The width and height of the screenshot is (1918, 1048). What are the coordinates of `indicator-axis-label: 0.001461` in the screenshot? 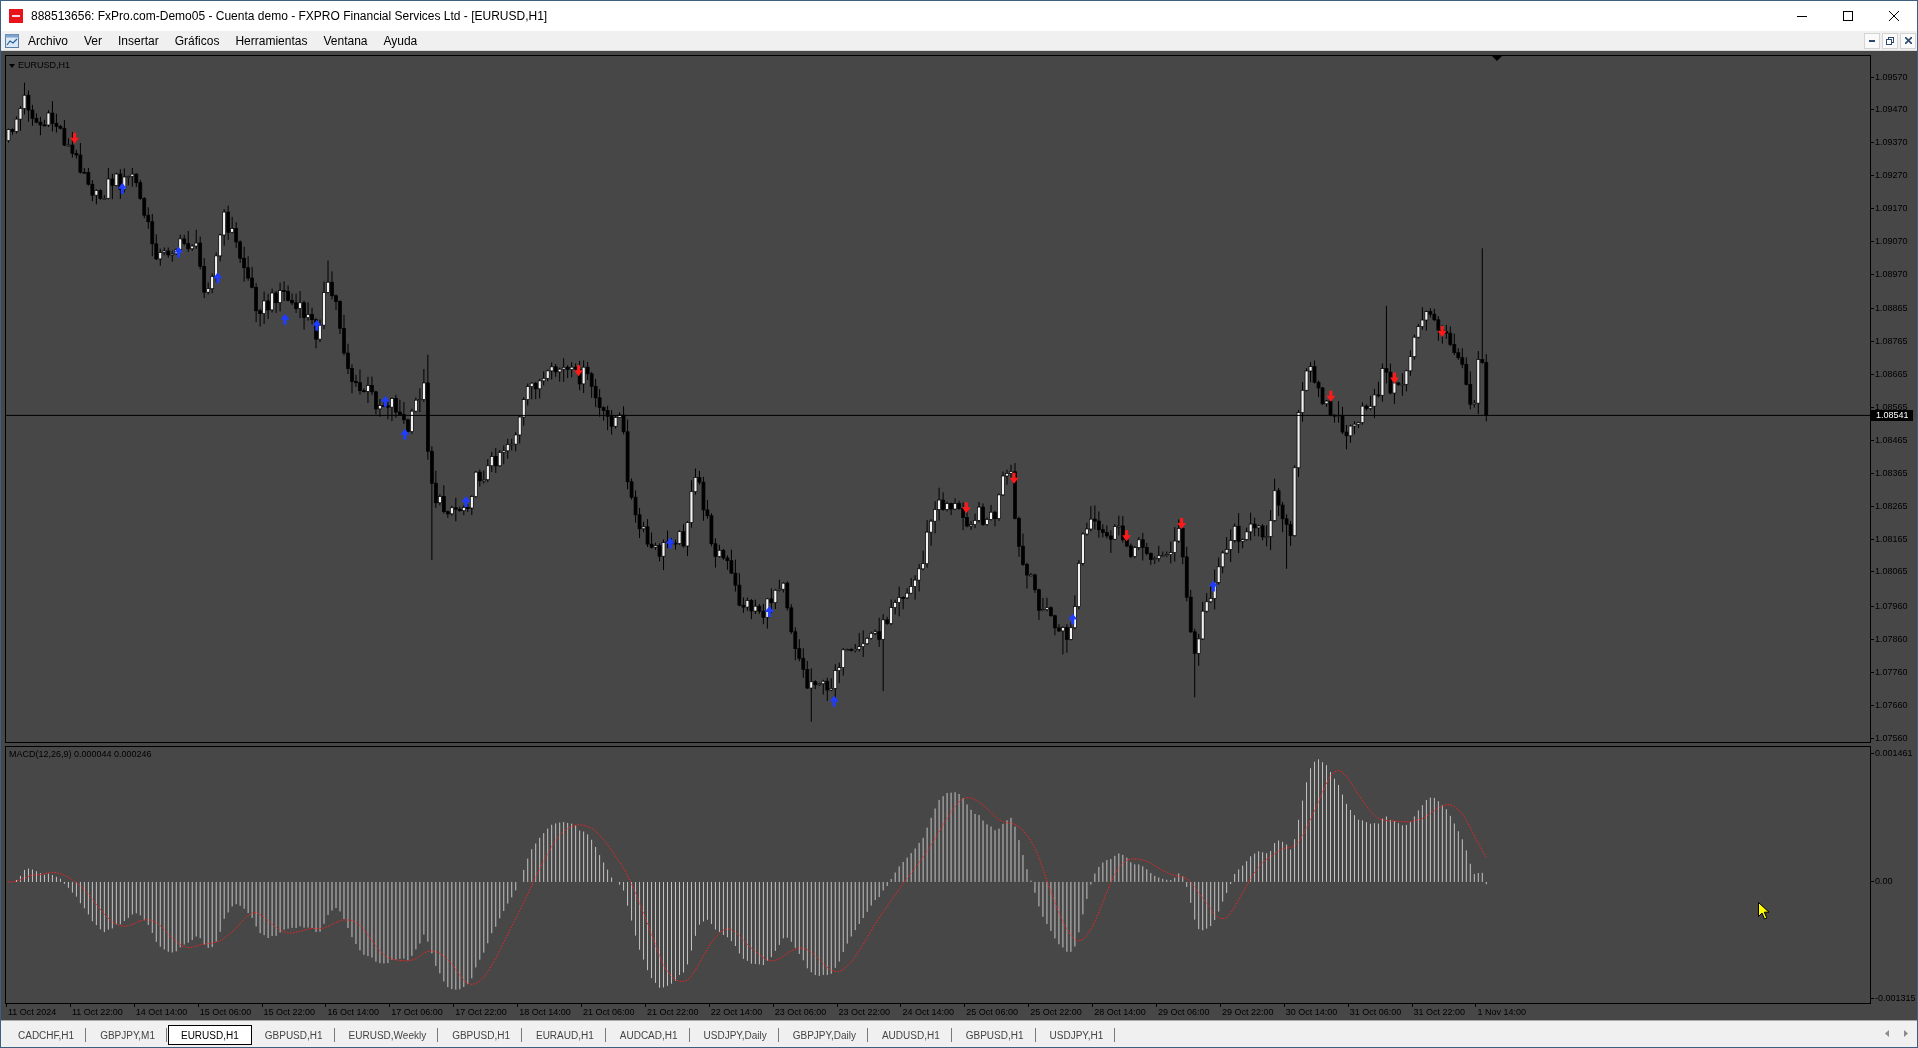 It's located at (1892, 753).